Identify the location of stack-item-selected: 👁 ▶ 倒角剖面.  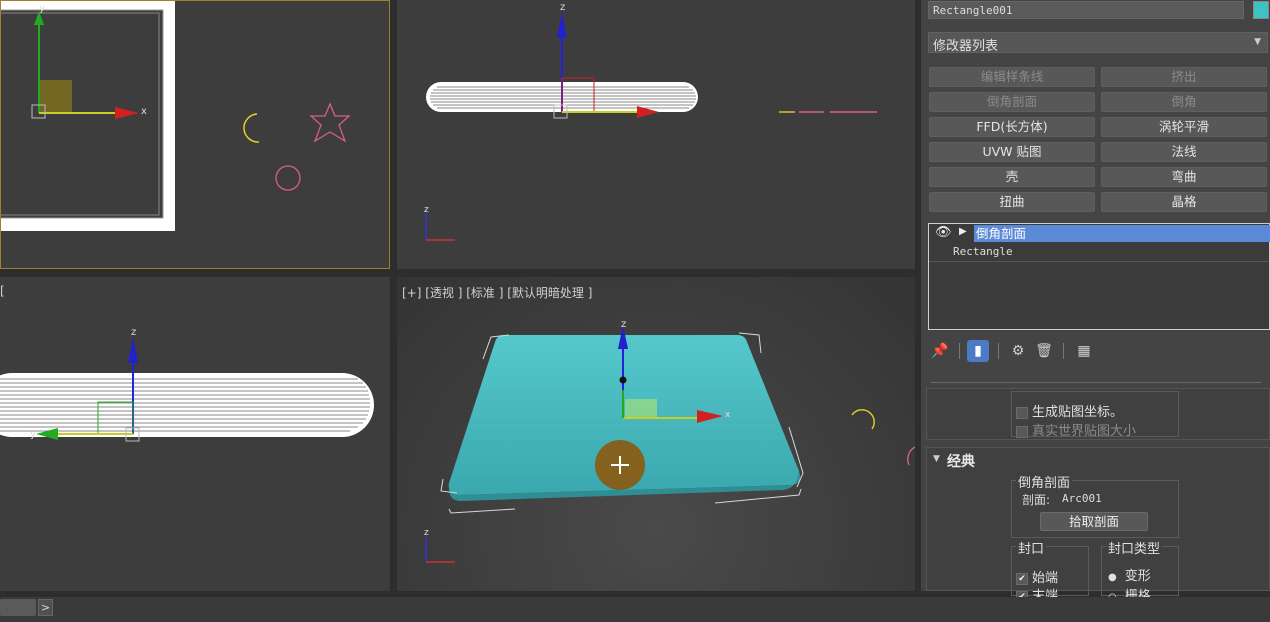
(1099, 233).